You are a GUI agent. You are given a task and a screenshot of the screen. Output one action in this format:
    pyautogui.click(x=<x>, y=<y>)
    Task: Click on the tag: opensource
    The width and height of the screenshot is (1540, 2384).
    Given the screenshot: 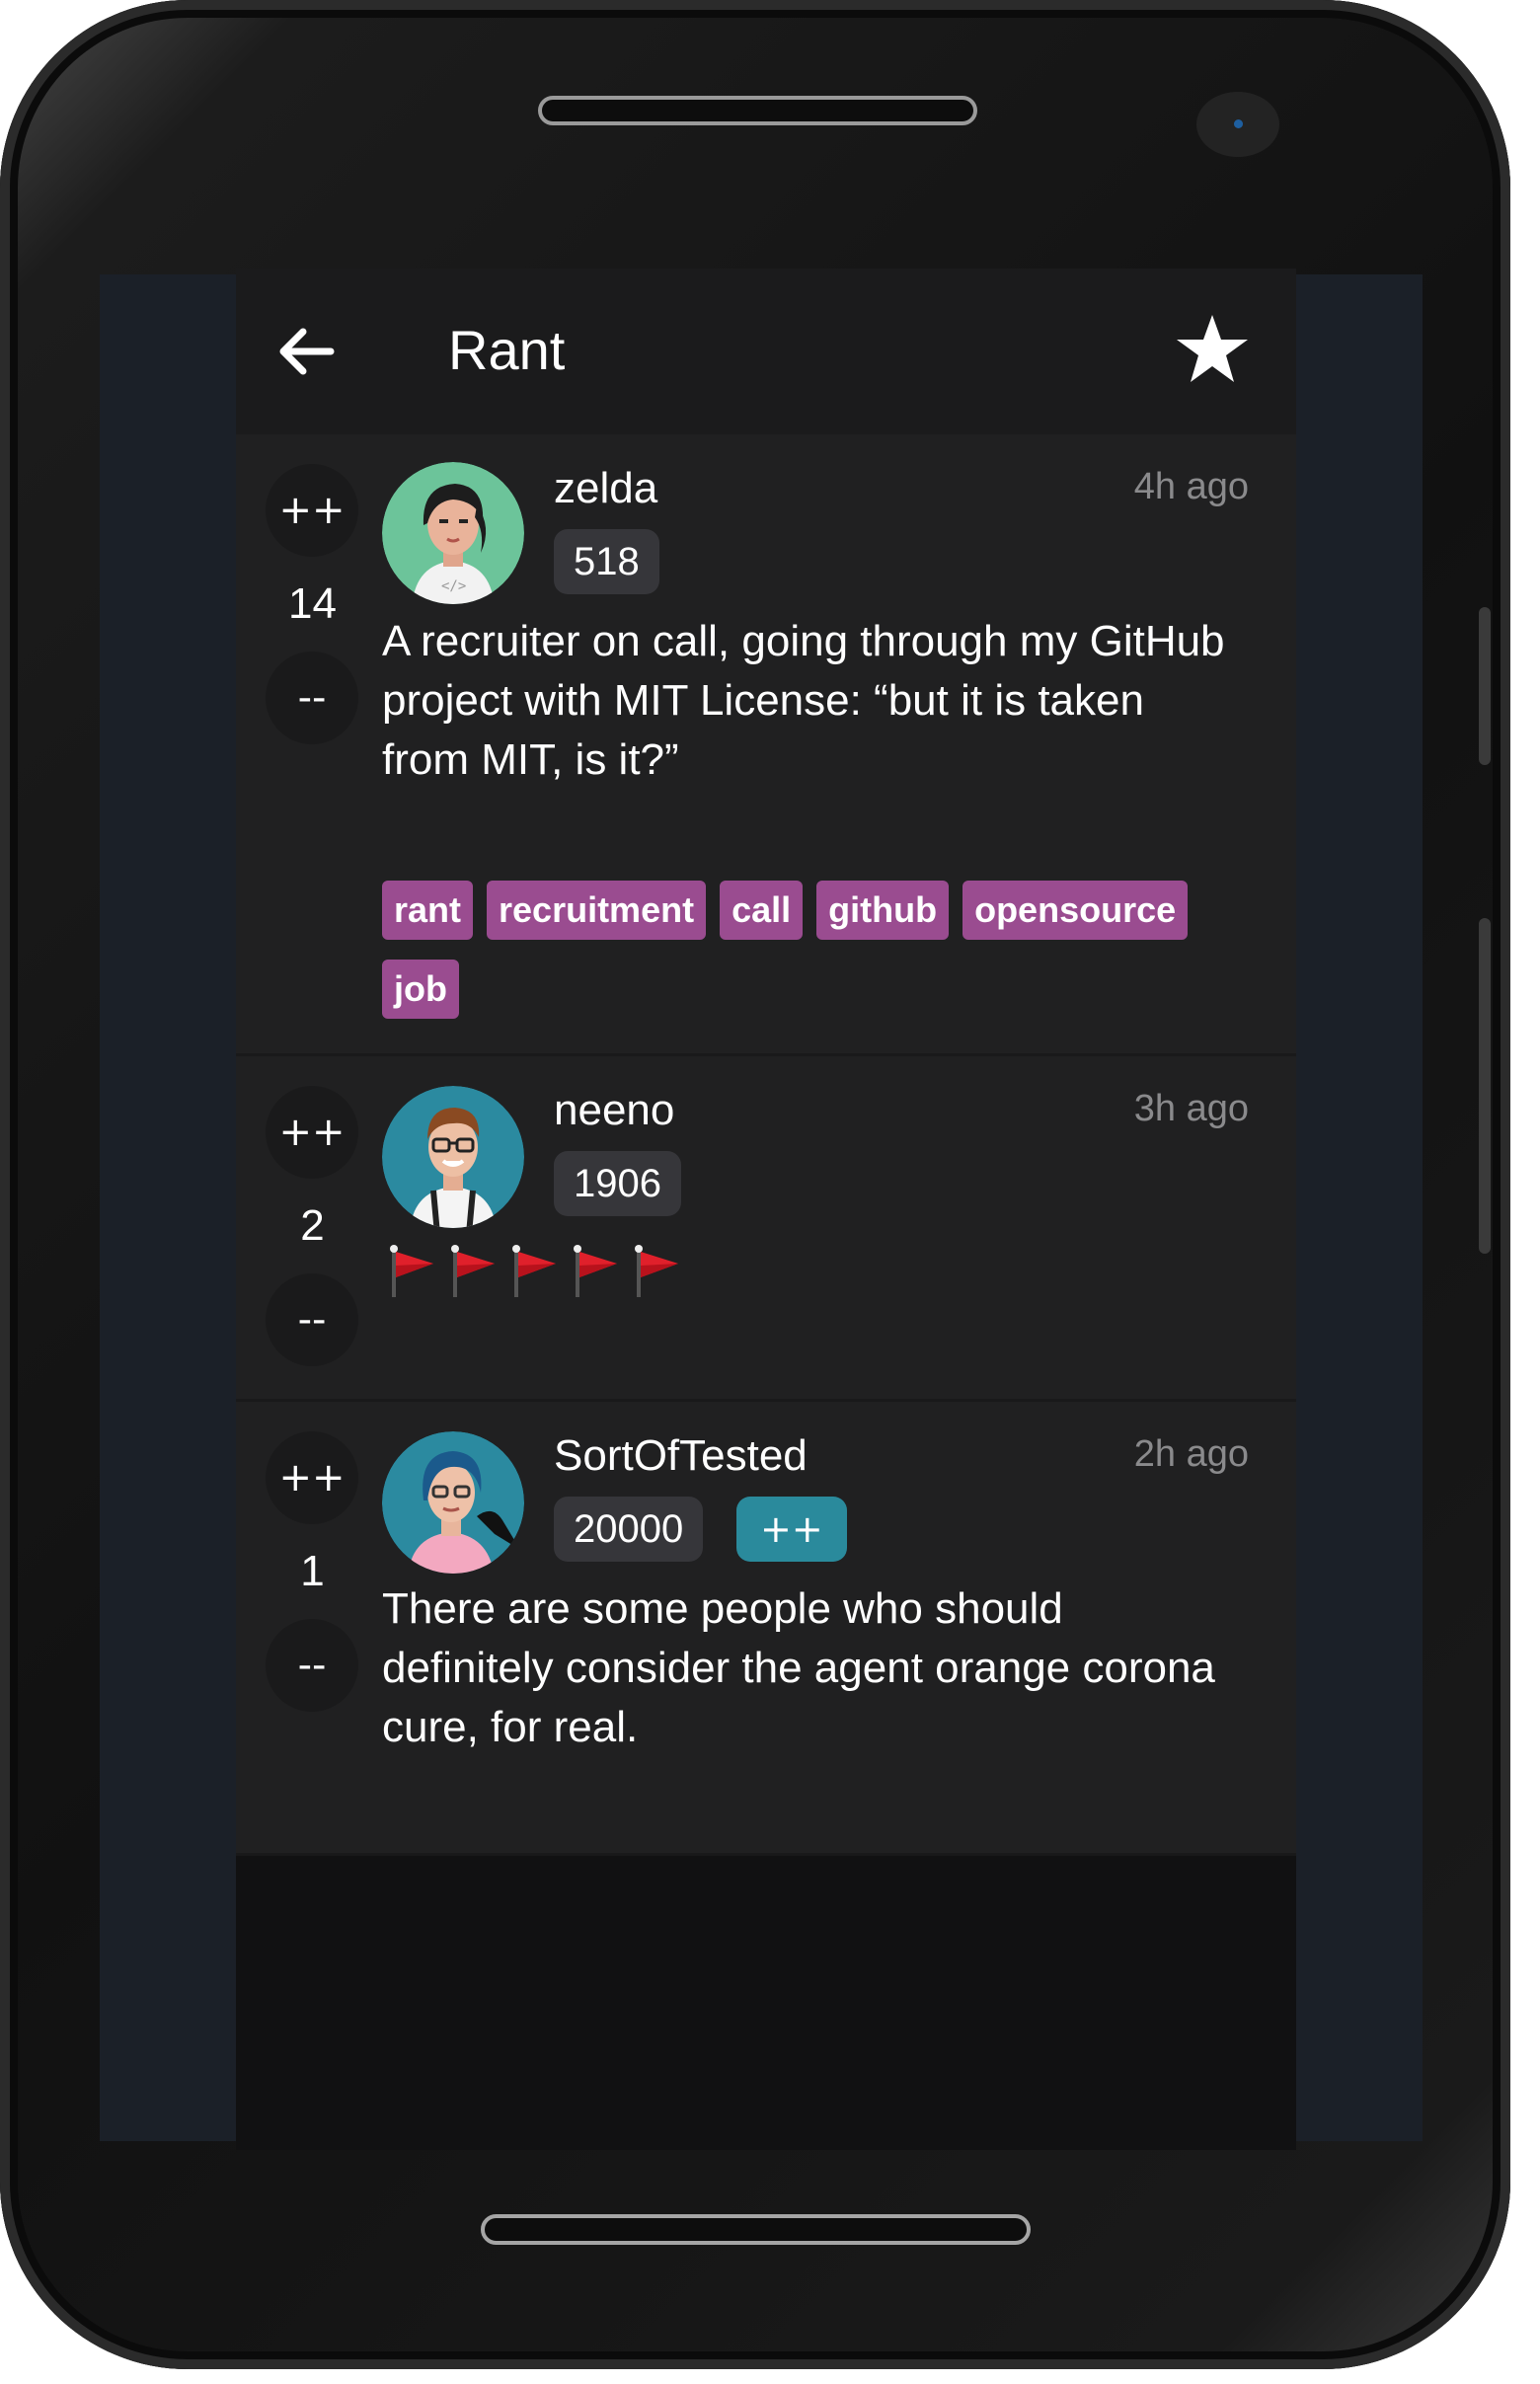 What is the action you would take?
    pyautogui.click(x=1075, y=910)
    